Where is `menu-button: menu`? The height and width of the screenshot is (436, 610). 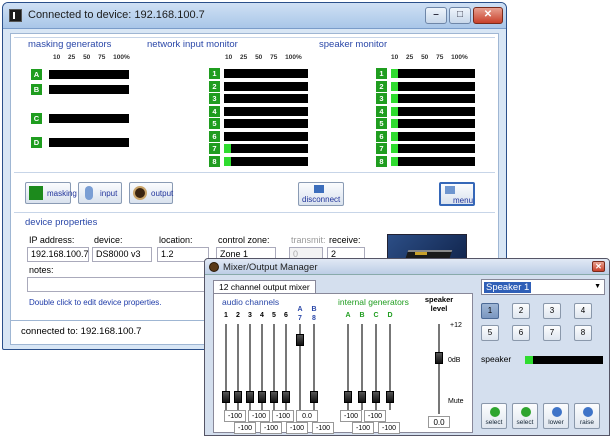 menu-button: menu is located at coordinates (457, 194).